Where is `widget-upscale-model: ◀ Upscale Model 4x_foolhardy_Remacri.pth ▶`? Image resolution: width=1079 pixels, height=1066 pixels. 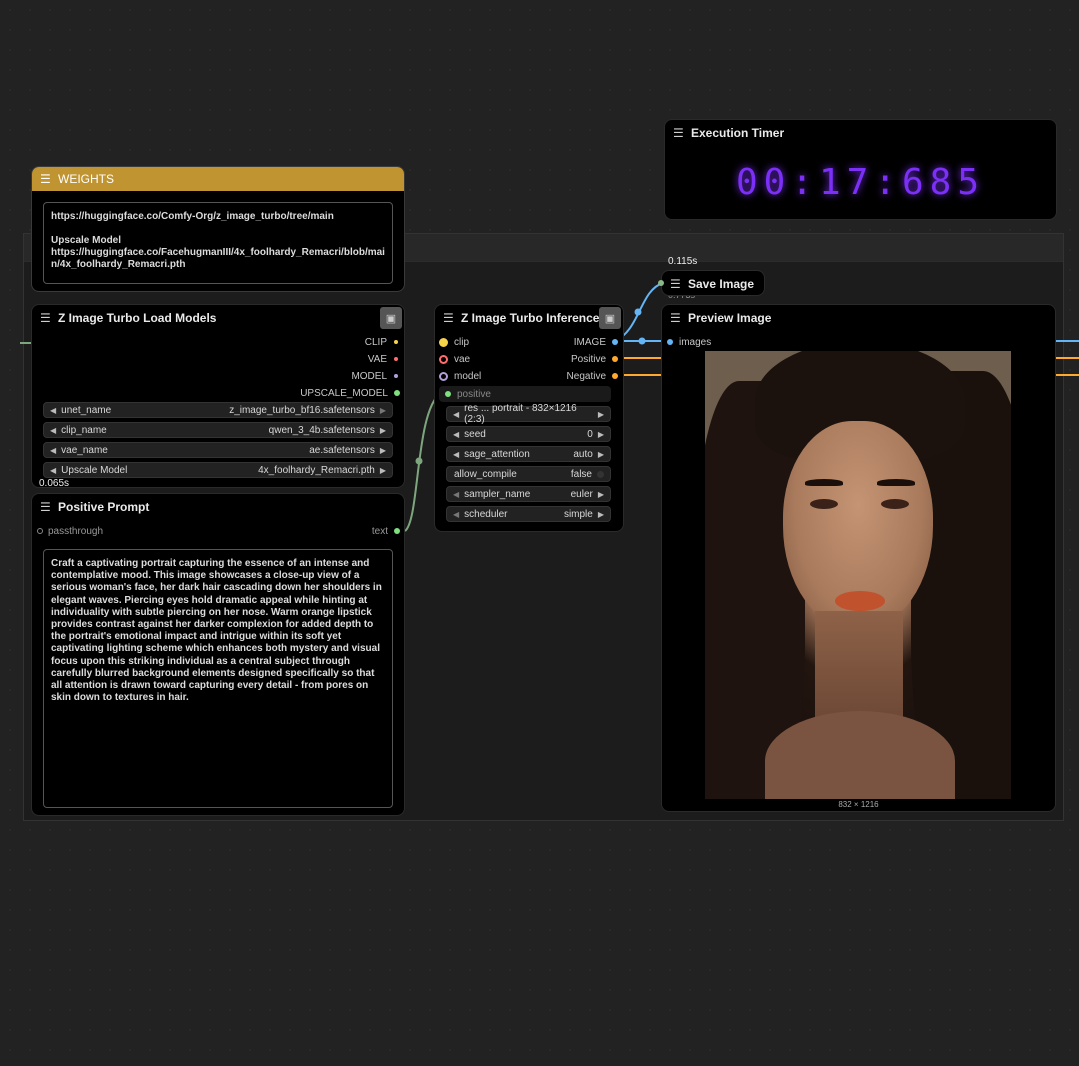 widget-upscale-model: ◀ Upscale Model 4x_foolhardy_Remacri.pth ▶ is located at coordinates (218, 470).